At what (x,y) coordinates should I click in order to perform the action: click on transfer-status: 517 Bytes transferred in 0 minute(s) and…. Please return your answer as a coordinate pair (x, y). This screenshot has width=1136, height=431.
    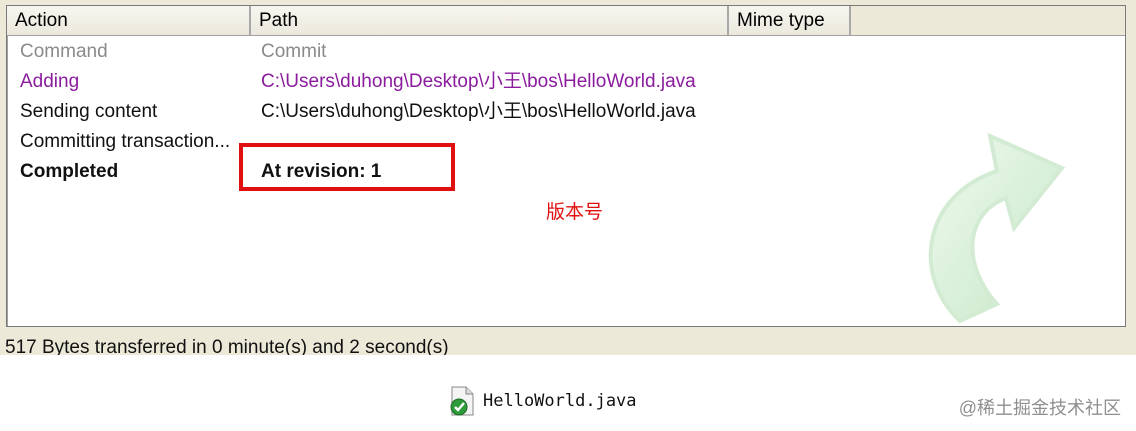
    Looking at the image, I should click on (227, 346).